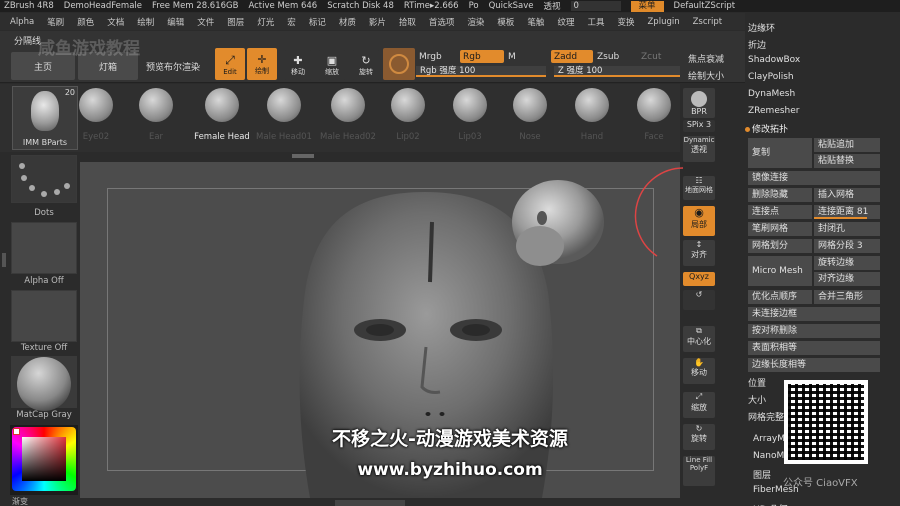 The height and width of the screenshot is (506, 900). I want to click on menu-button: 菜单, so click(647, 6).